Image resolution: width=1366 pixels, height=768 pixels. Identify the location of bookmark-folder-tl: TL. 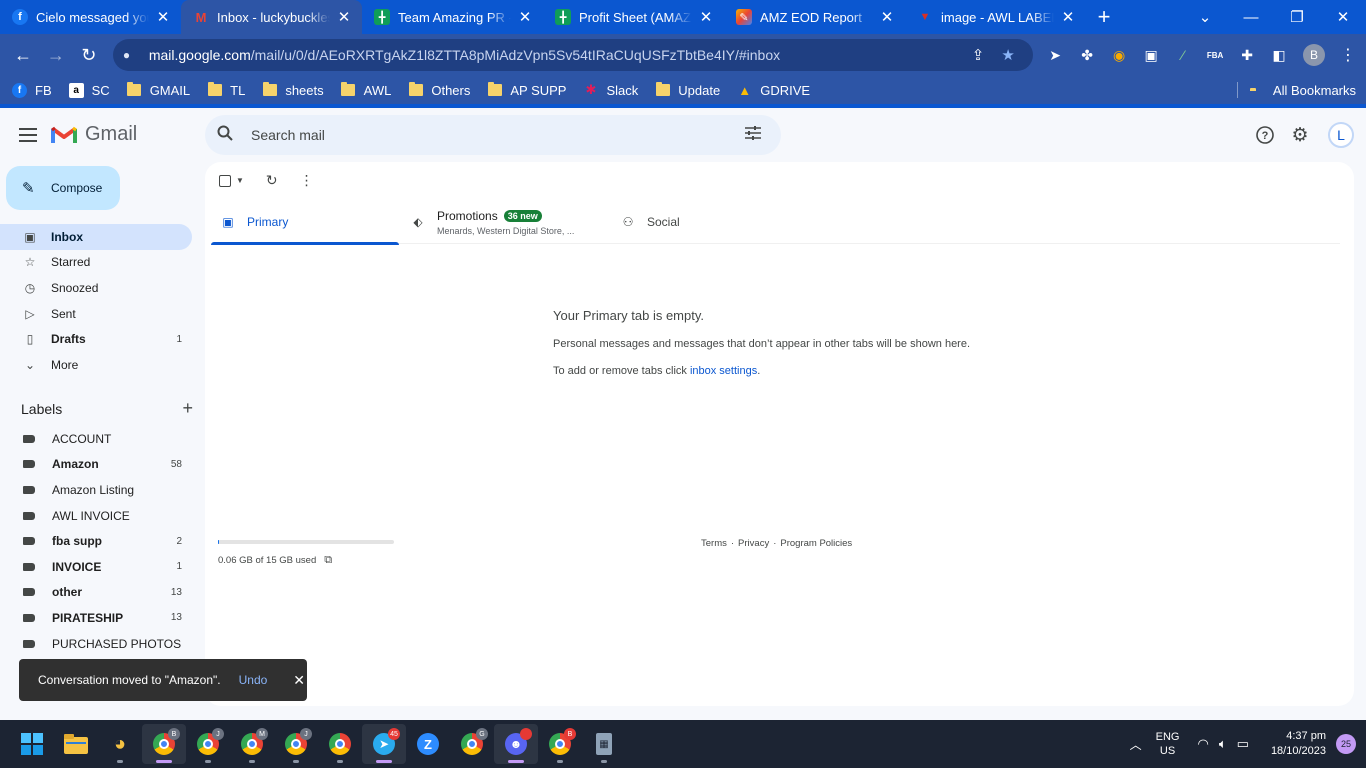
(226, 90).